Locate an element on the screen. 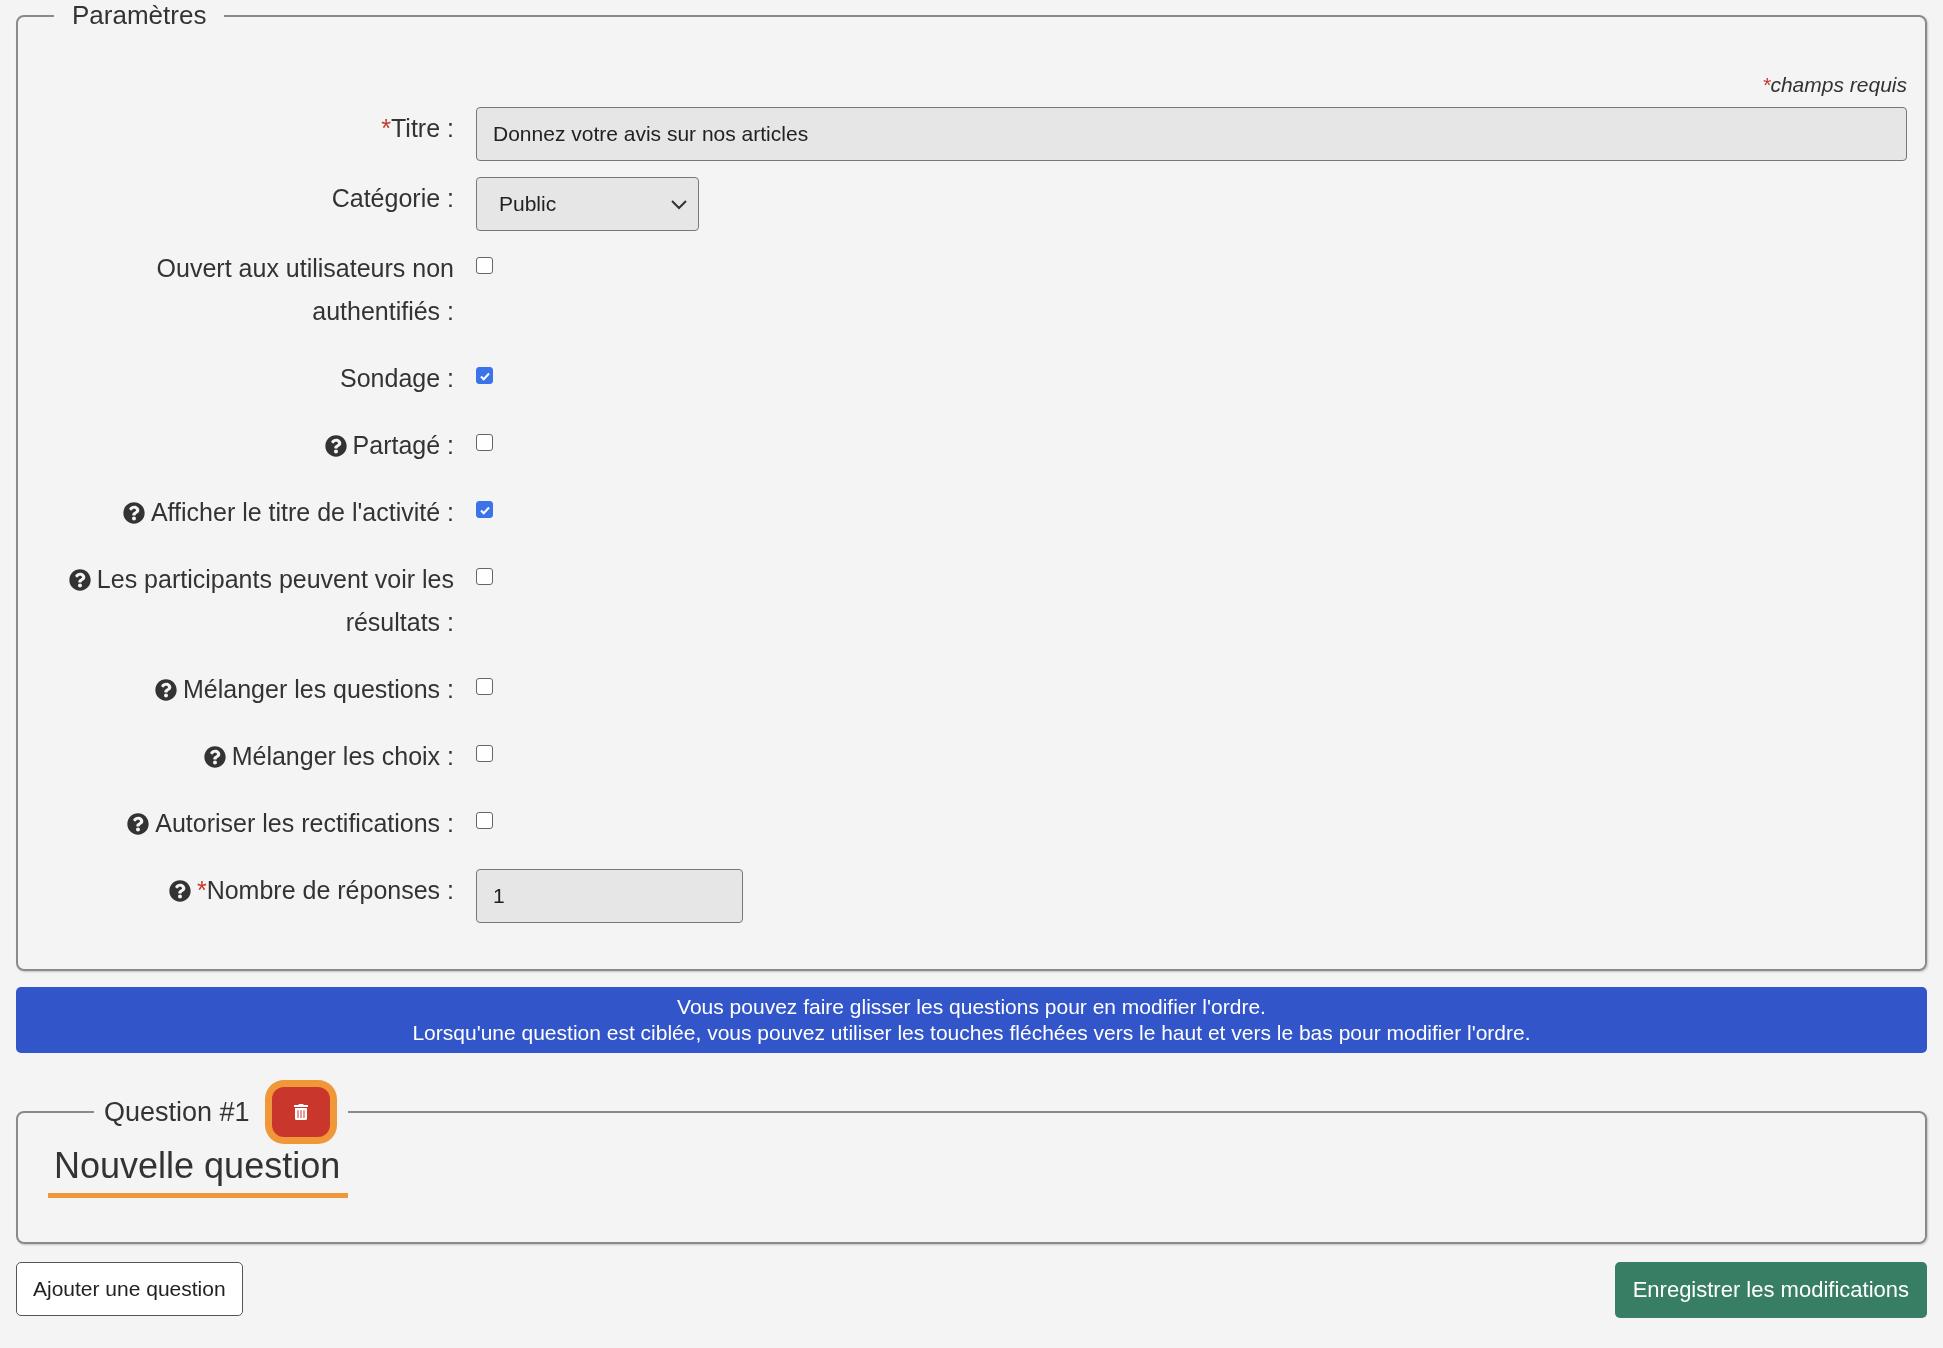 The width and height of the screenshot is (1943, 1348). save-button: Enregistrer les modifications is located at coordinates (1770, 1290).